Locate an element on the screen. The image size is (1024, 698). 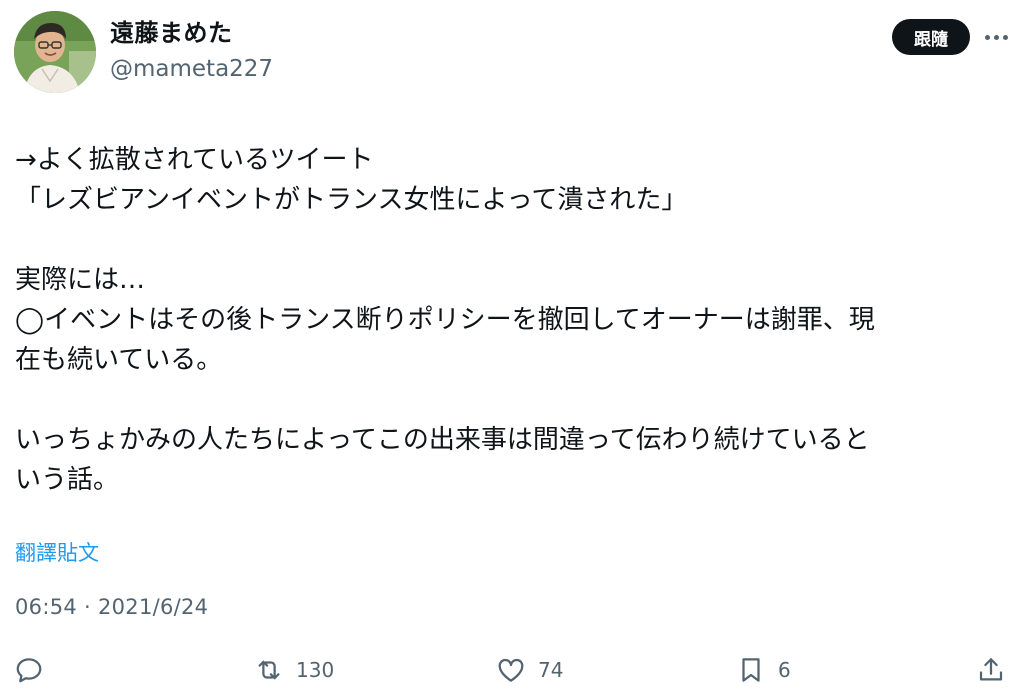
follow-button: 跟隨 is located at coordinates (931, 37).